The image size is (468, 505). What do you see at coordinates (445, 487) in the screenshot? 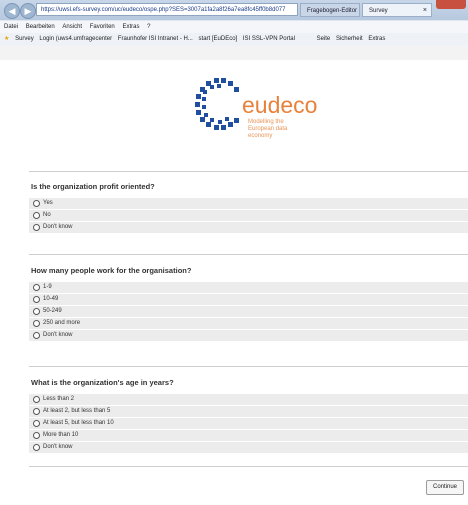
I see `continue-button: Continue` at bounding box center [445, 487].